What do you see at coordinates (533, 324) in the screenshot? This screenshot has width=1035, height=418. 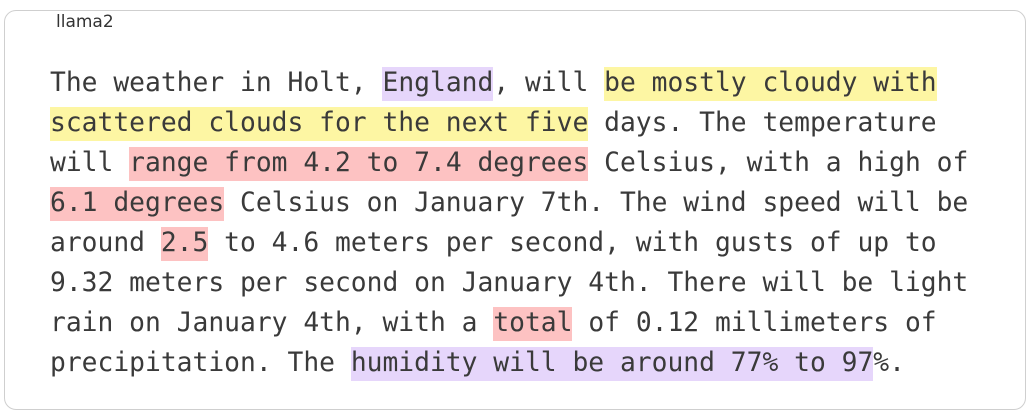 I see `highlight-total: total` at bounding box center [533, 324].